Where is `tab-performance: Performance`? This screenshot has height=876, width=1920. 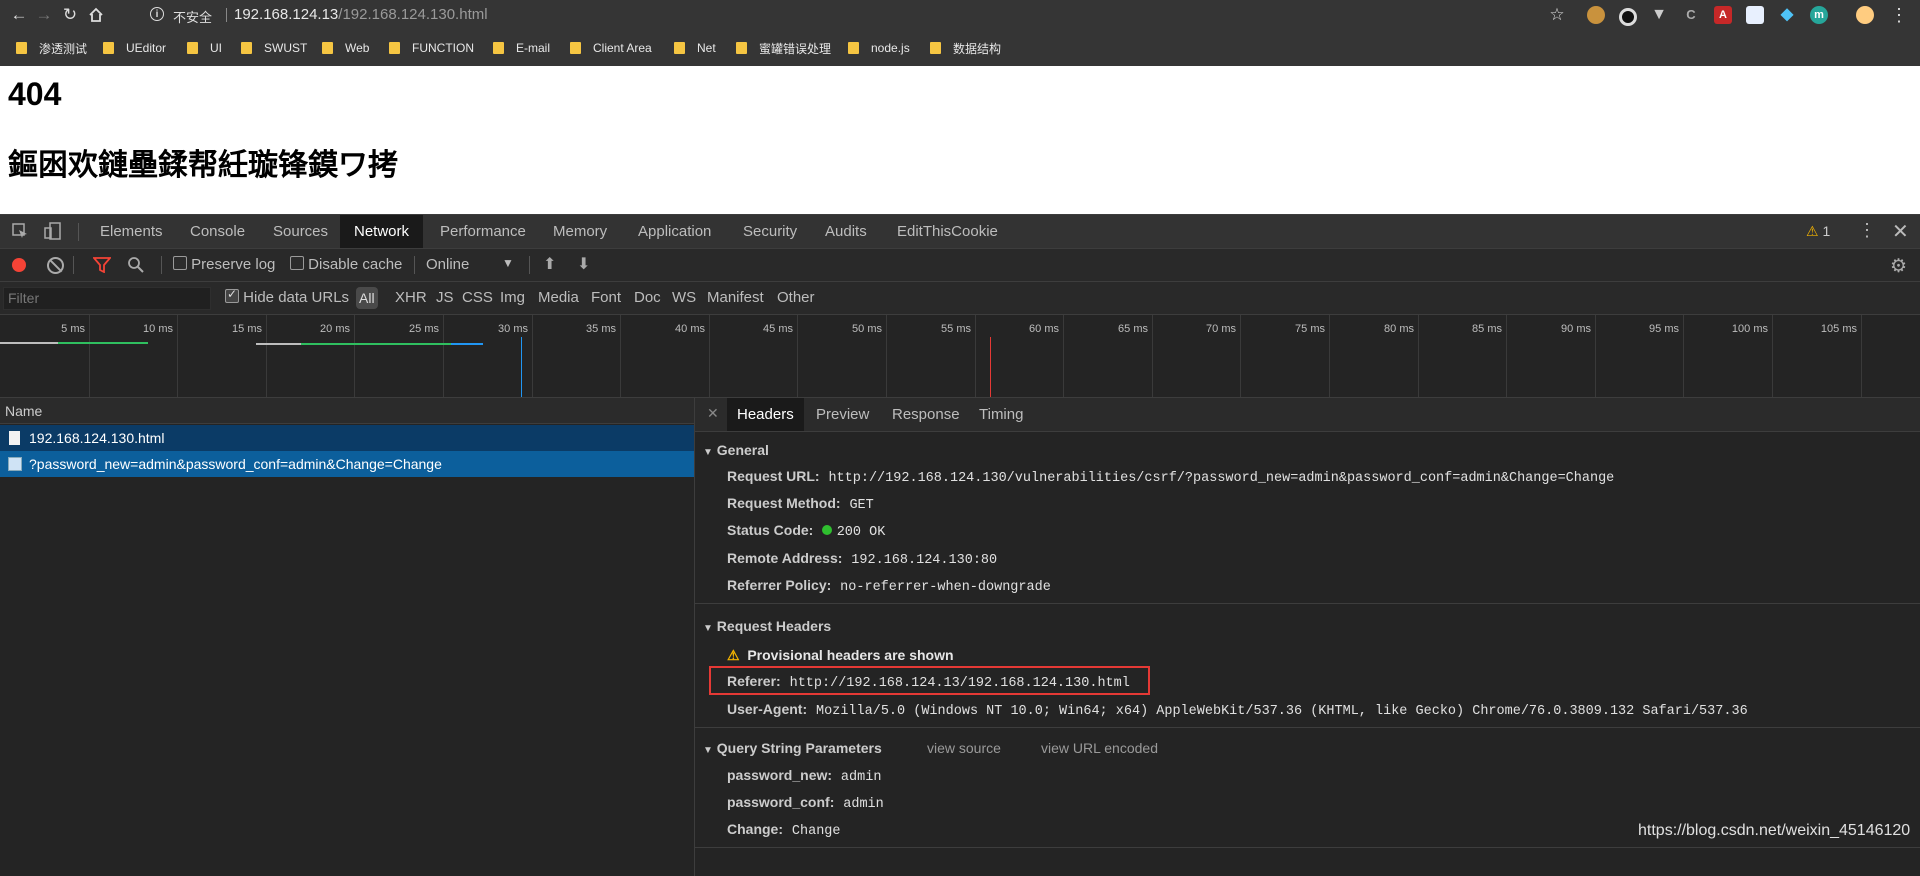 tab-performance: Performance is located at coordinates (483, 231).